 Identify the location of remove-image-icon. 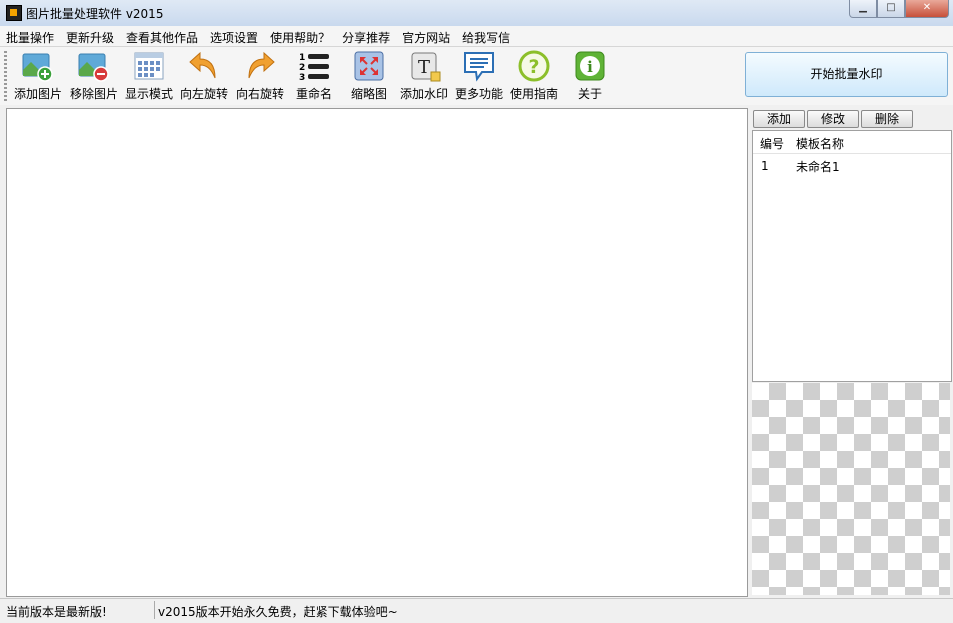
(94, 66).